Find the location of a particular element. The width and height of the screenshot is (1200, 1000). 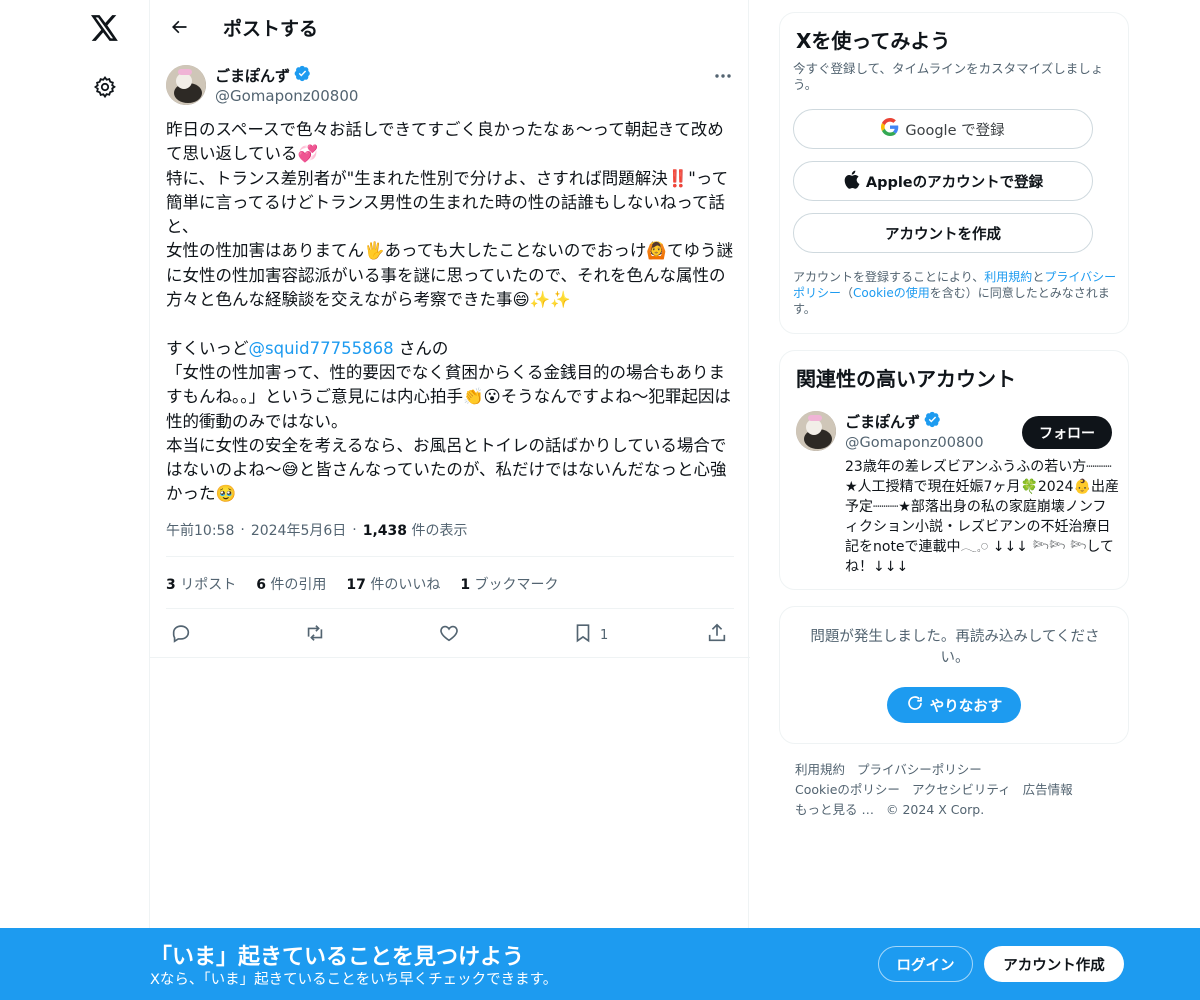

bookmark-button: 1 is located at coordinates (590, 635).